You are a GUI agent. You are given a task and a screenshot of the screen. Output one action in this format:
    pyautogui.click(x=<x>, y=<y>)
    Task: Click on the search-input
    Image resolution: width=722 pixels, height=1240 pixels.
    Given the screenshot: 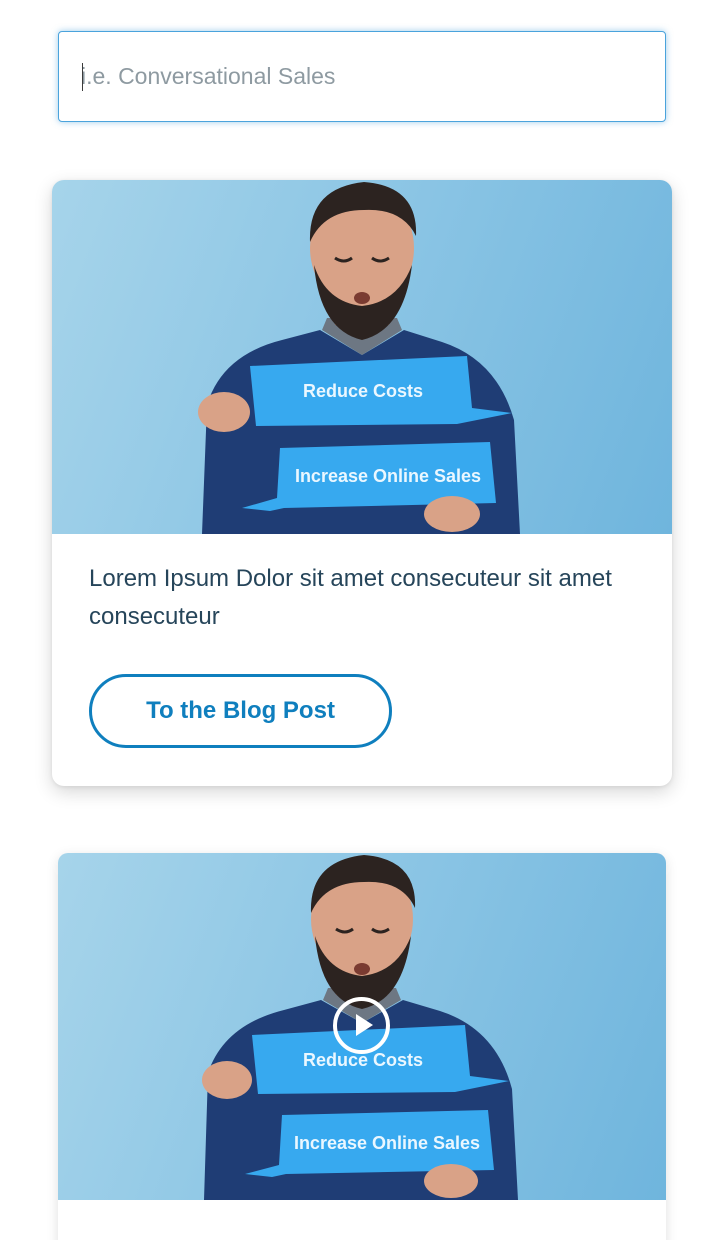 What is the action you would take?
    pyautogui.click(x=362, y=76)
    